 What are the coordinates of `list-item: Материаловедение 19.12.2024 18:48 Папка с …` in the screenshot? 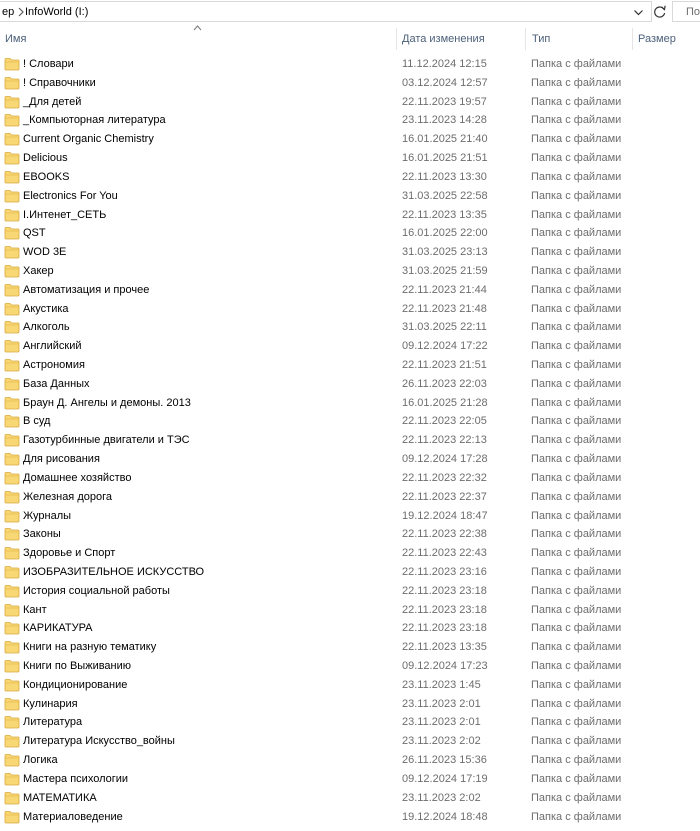 It's located at (350, 817).